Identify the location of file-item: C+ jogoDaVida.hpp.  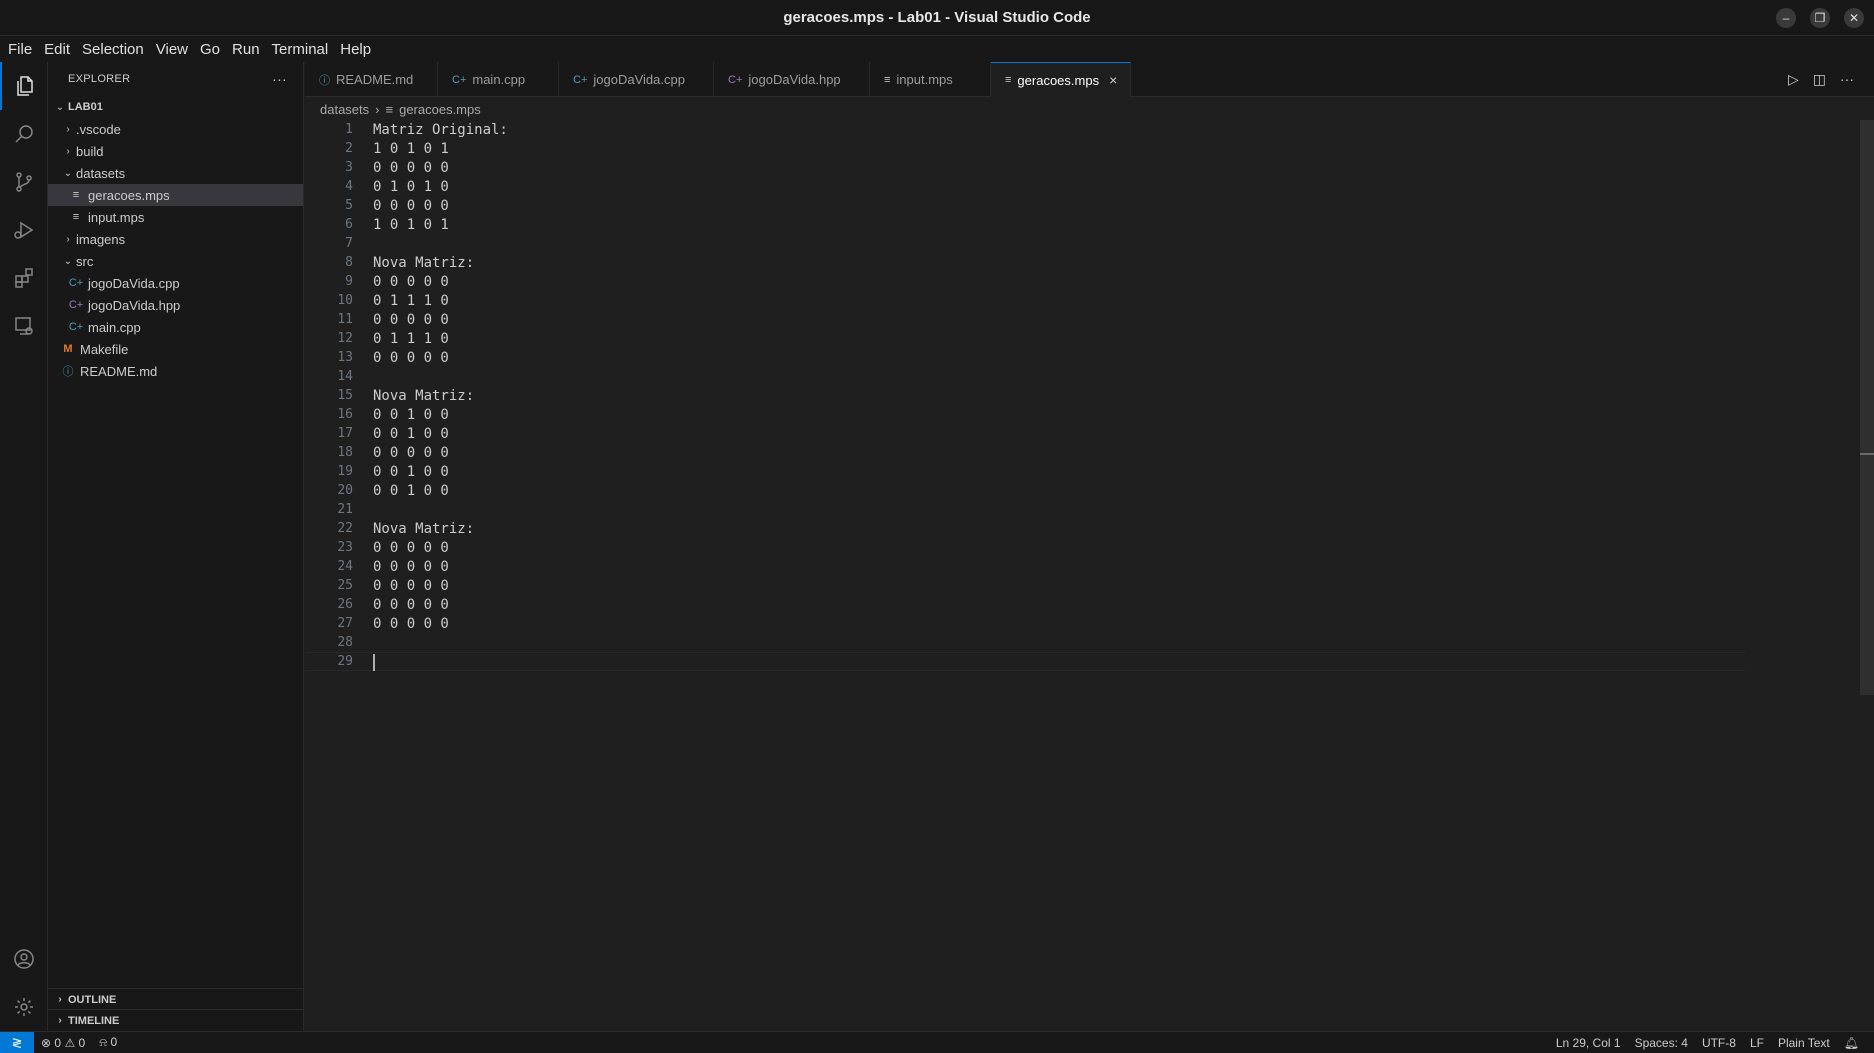
(175, 305).